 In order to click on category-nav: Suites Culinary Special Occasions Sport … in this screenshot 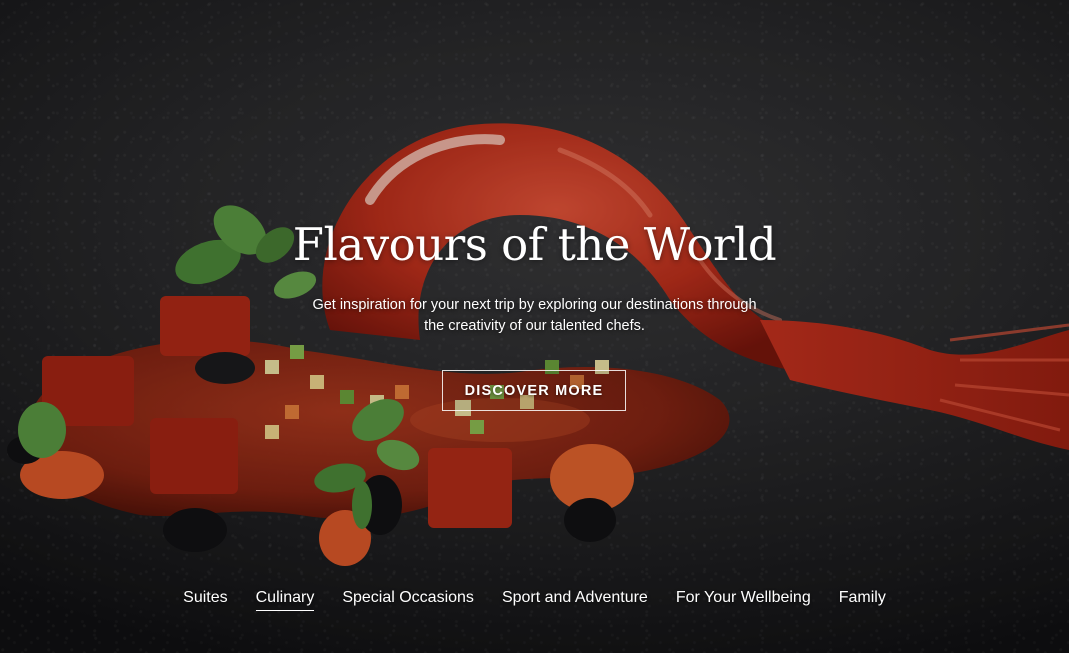, I will do `click(534, 600)`.